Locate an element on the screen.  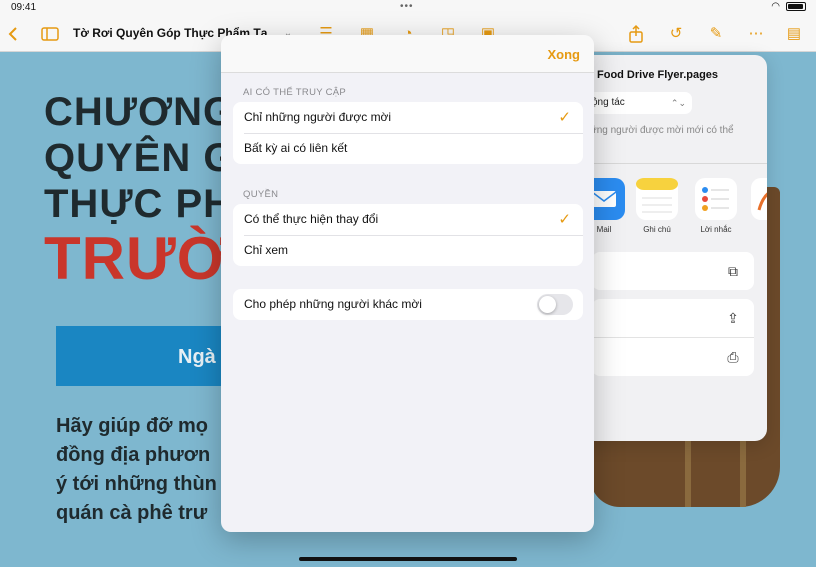
headline-line-2: QUYÊN G is located at coordinates (140, 158).